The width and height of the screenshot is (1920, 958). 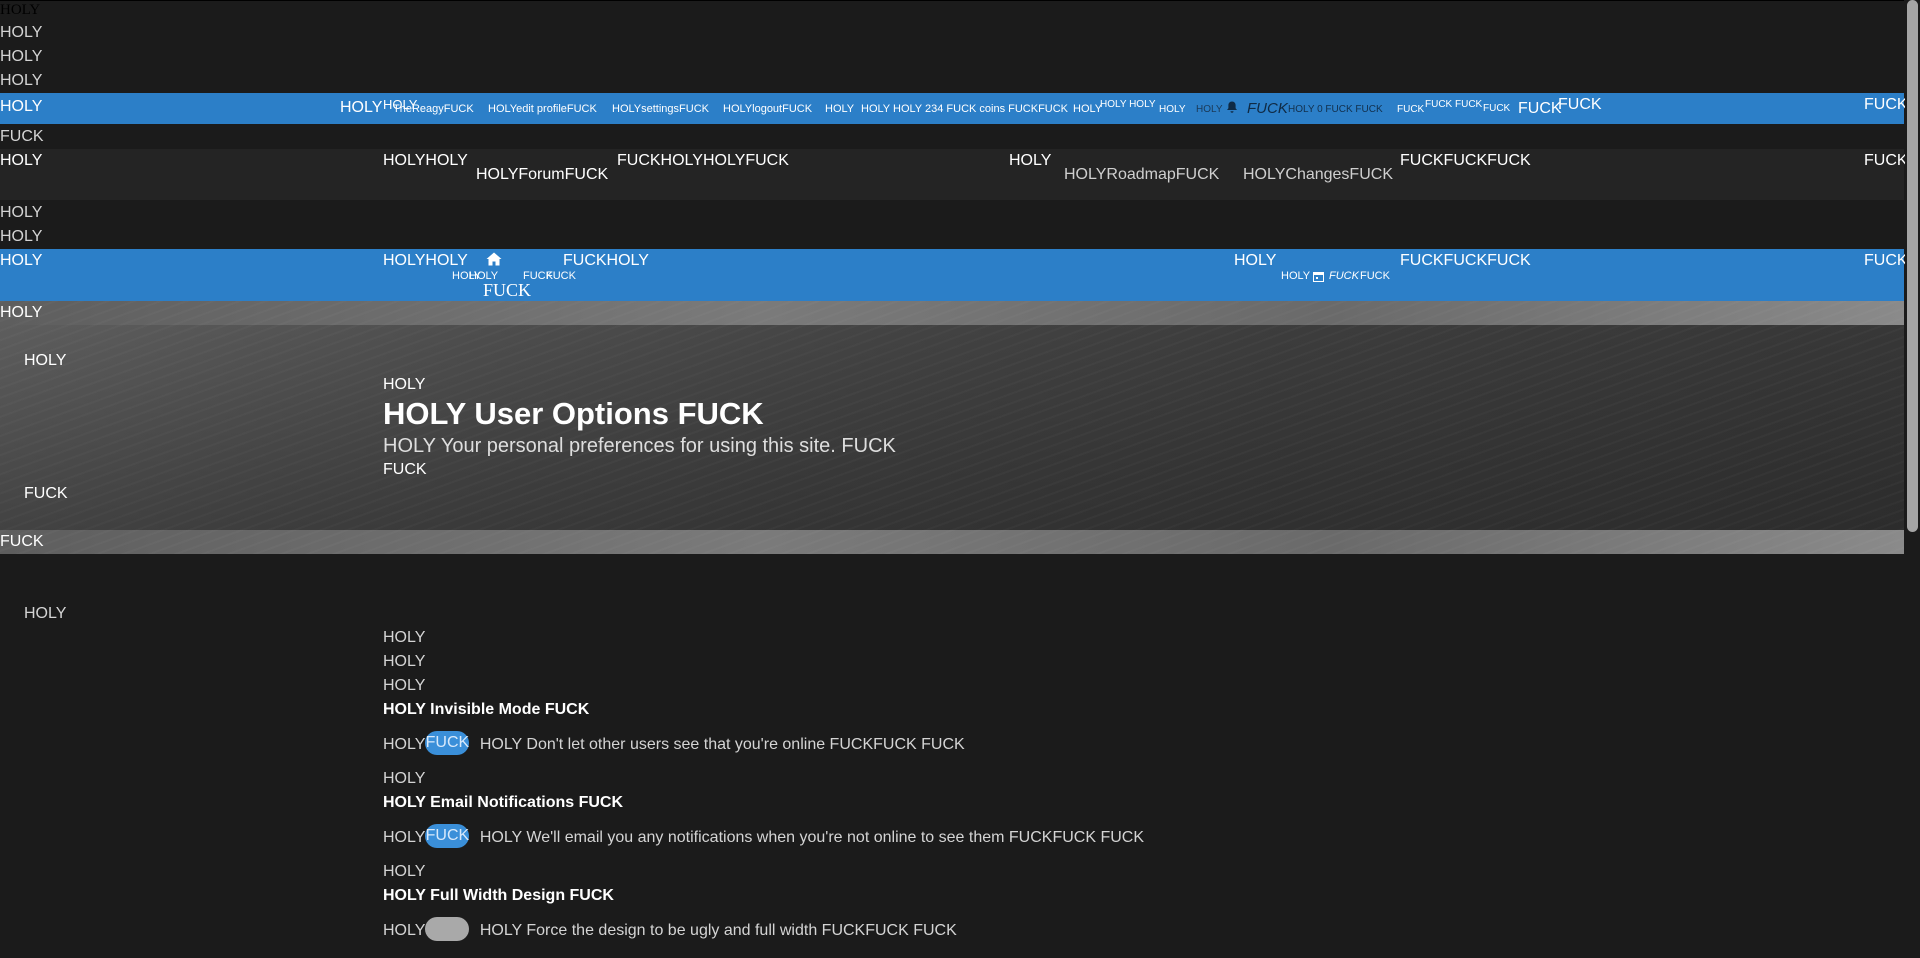 I want to click on sub-nav-left: HOLY, so click(x=21, y=260).